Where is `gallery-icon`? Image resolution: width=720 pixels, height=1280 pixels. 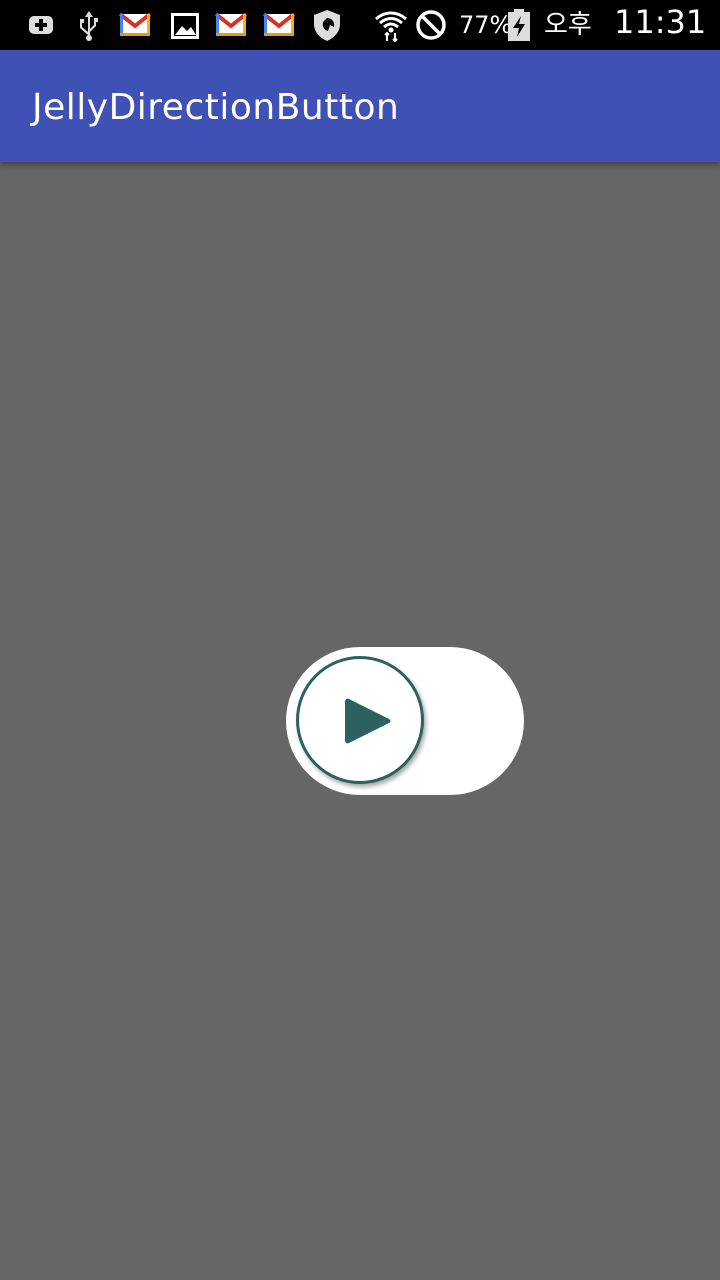 gallery-icon is located at coordinates (185, 25).